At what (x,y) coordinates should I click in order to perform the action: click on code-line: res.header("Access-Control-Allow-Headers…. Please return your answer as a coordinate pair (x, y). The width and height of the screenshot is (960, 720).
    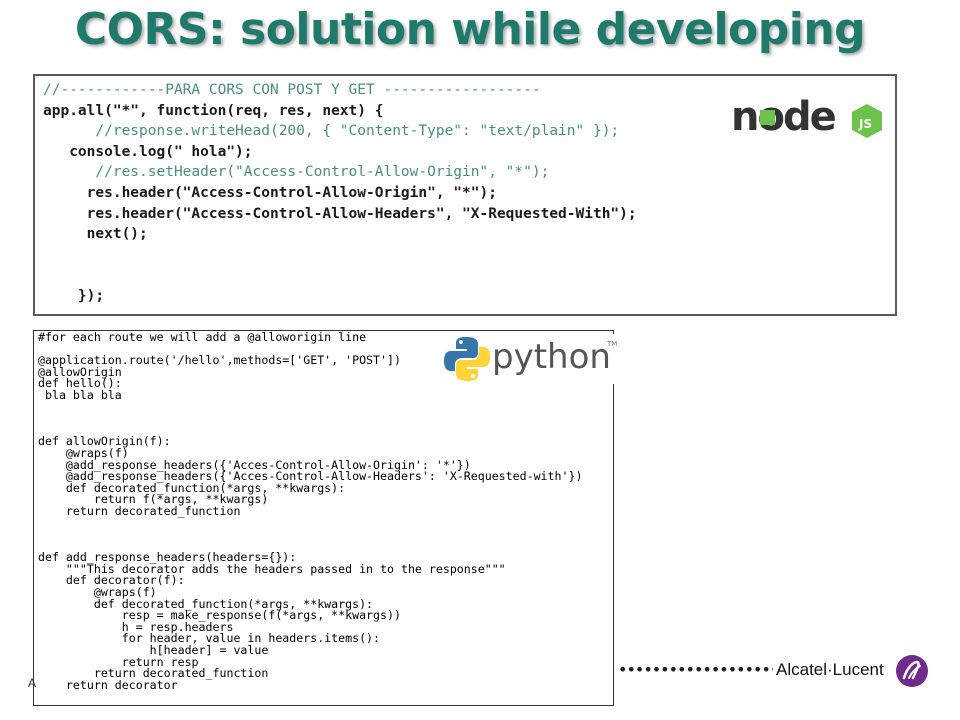
    Looking at the image, I should click on (340, 213).